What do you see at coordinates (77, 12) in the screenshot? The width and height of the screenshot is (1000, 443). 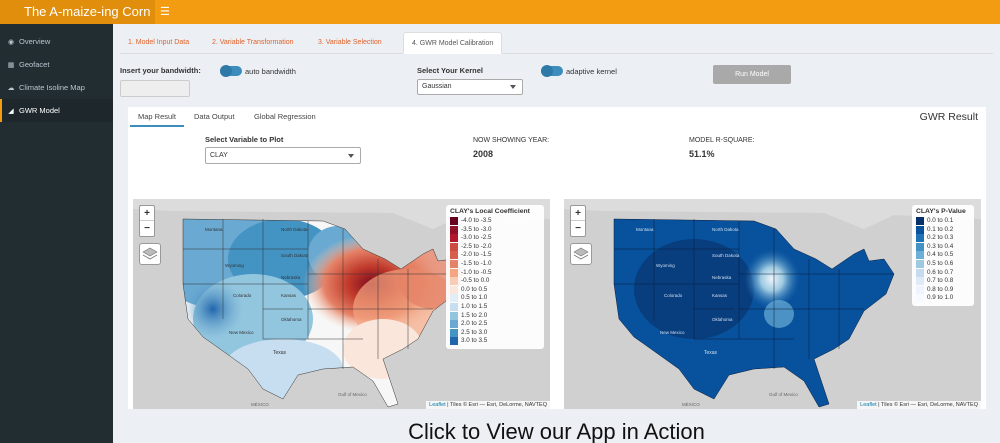 I see `app-title: The A-maize-ing Corn` at bounding box center [77, 12].